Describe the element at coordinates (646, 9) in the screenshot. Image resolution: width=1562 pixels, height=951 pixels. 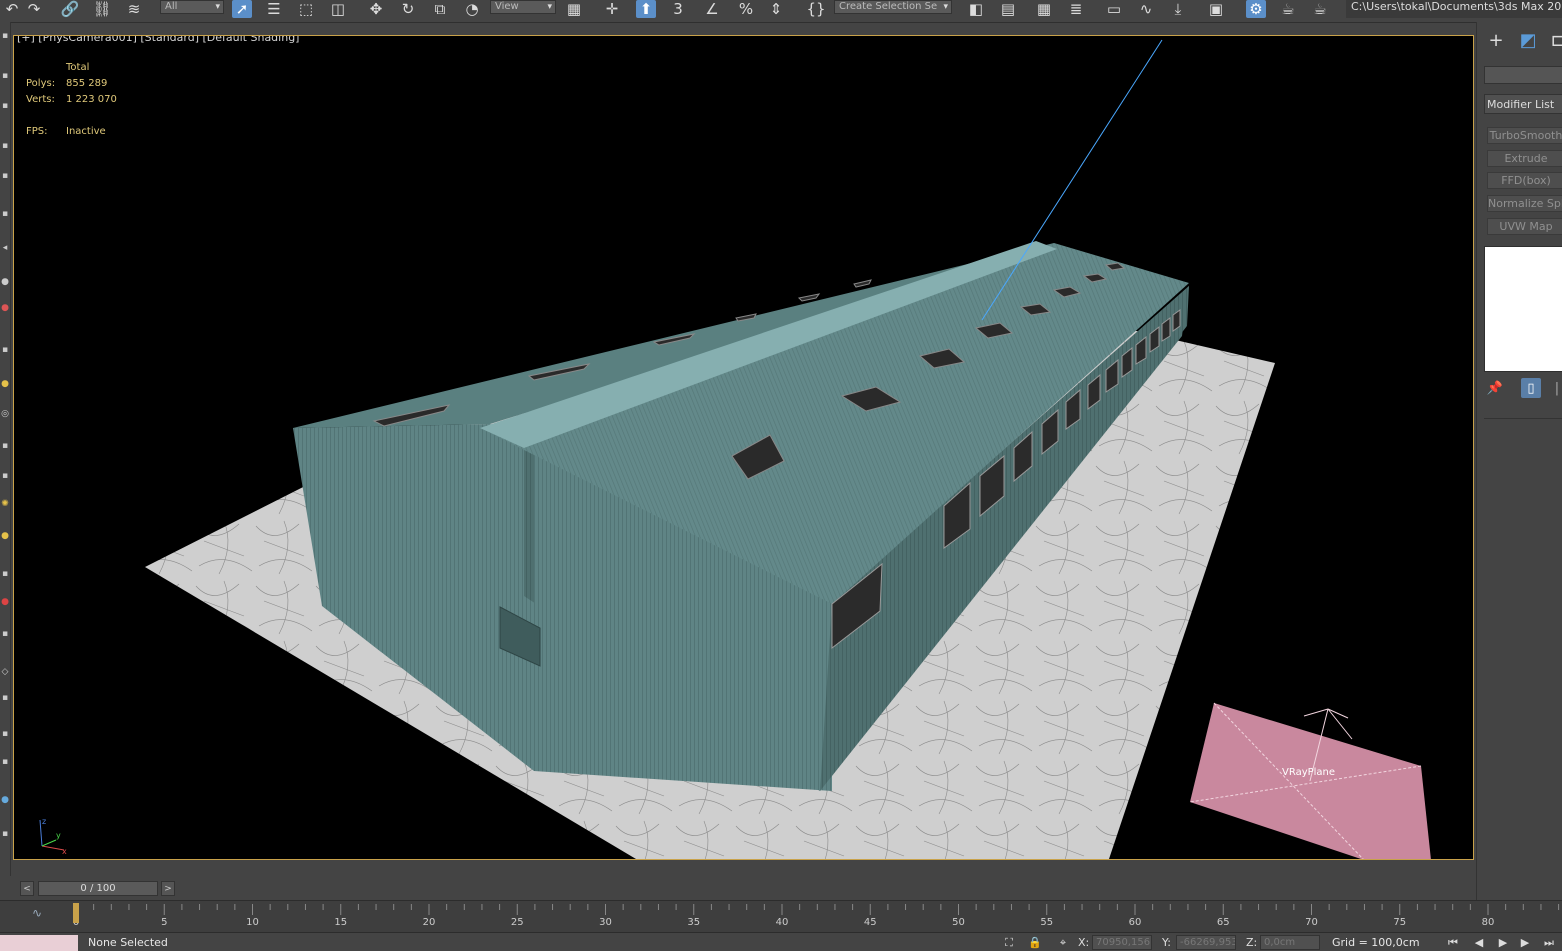
I see `keyboard-shortcut-override-icon: ⬆` at that location.